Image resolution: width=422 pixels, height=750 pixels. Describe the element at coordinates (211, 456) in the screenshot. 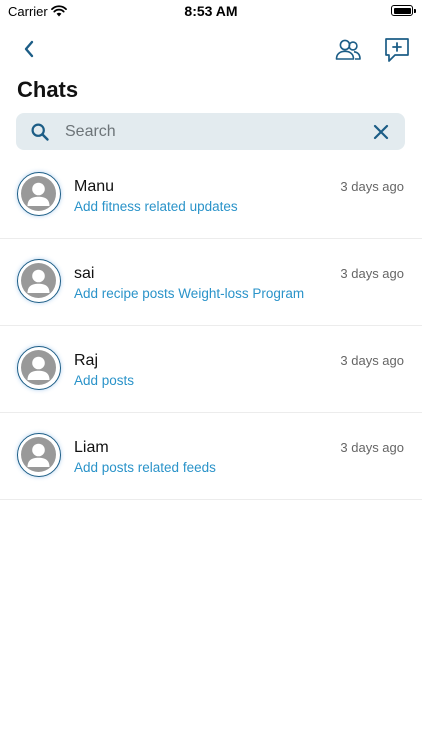

I see `chat-list-item: Liam Add posts related feeds 3 days ago` at that location.